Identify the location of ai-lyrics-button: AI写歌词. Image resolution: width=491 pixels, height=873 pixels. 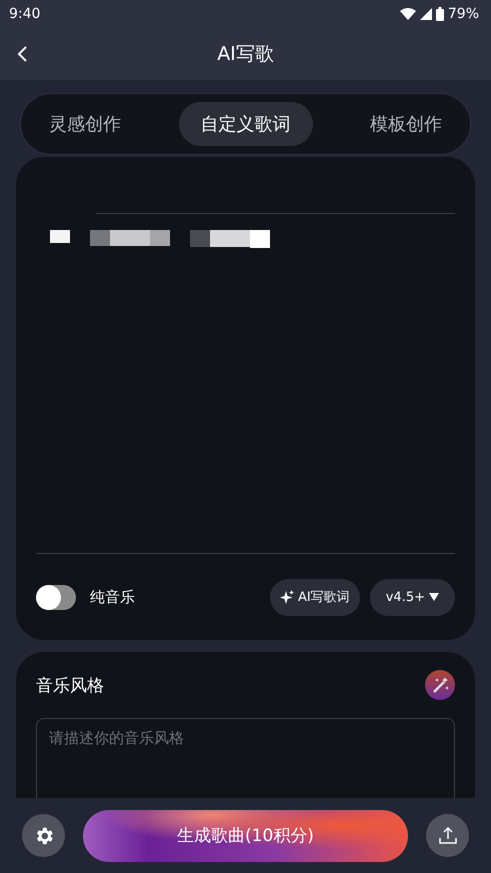
(315, 597).